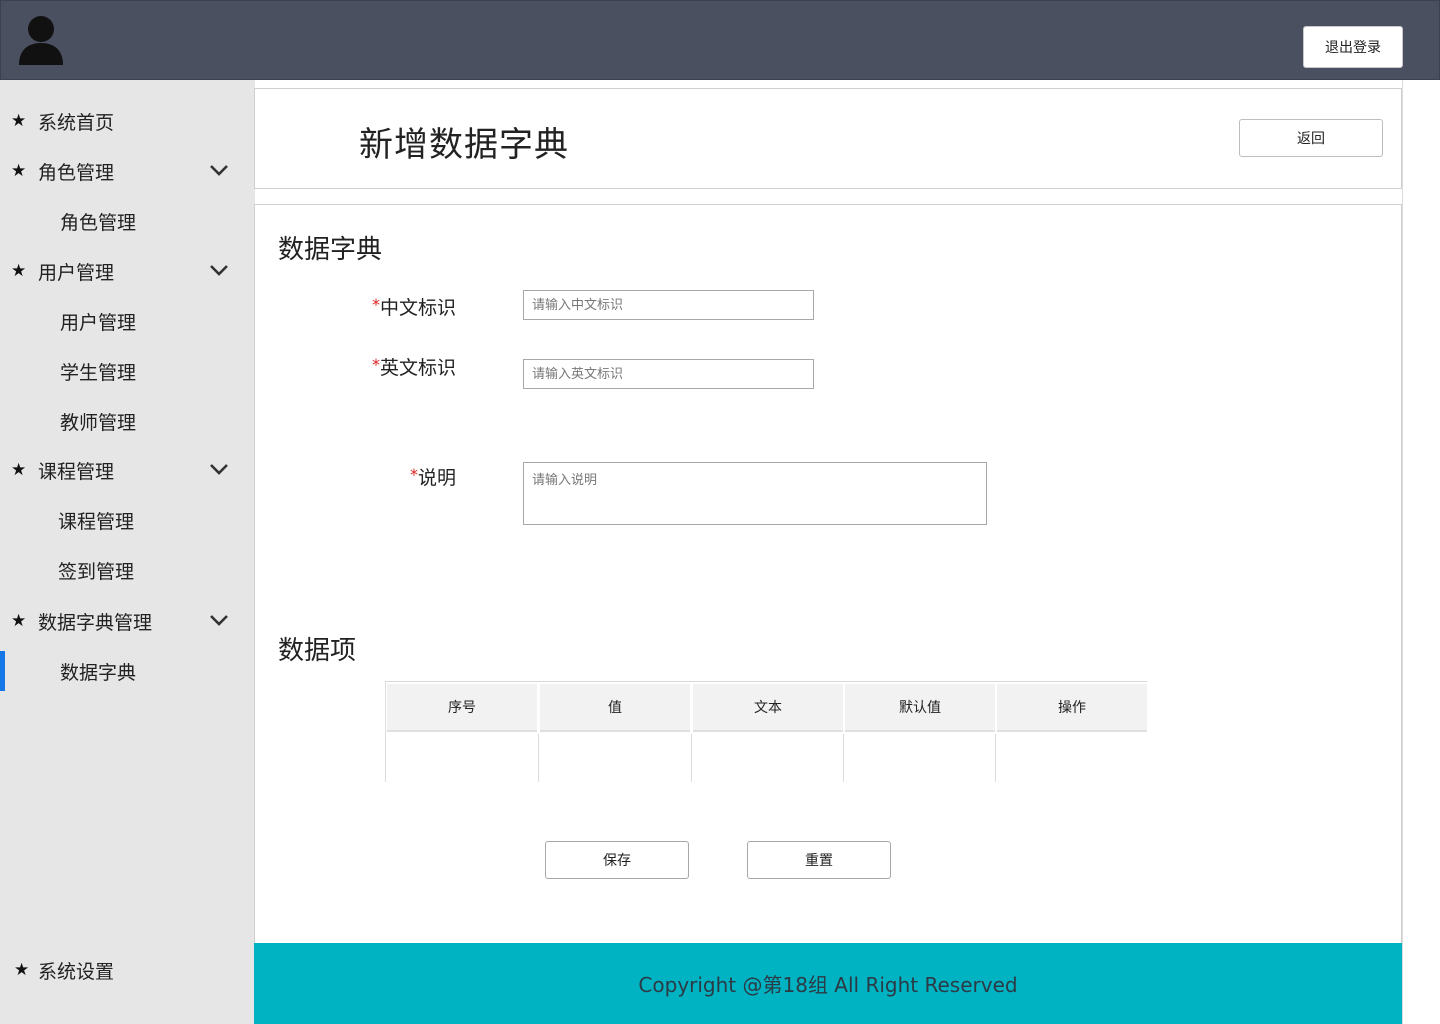  What do you see at coordinates (617, 860) in the screenshot?
I see `save-button: 保存` at bounding box center [617, 860].